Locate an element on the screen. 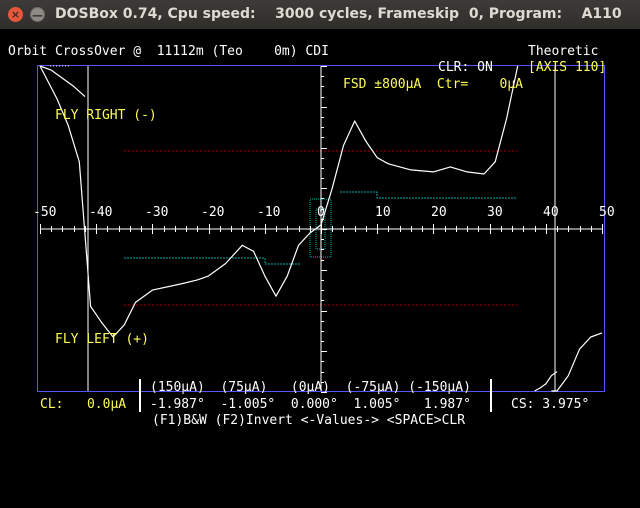  tick-label: -30 is located at coordinates (157, 212).